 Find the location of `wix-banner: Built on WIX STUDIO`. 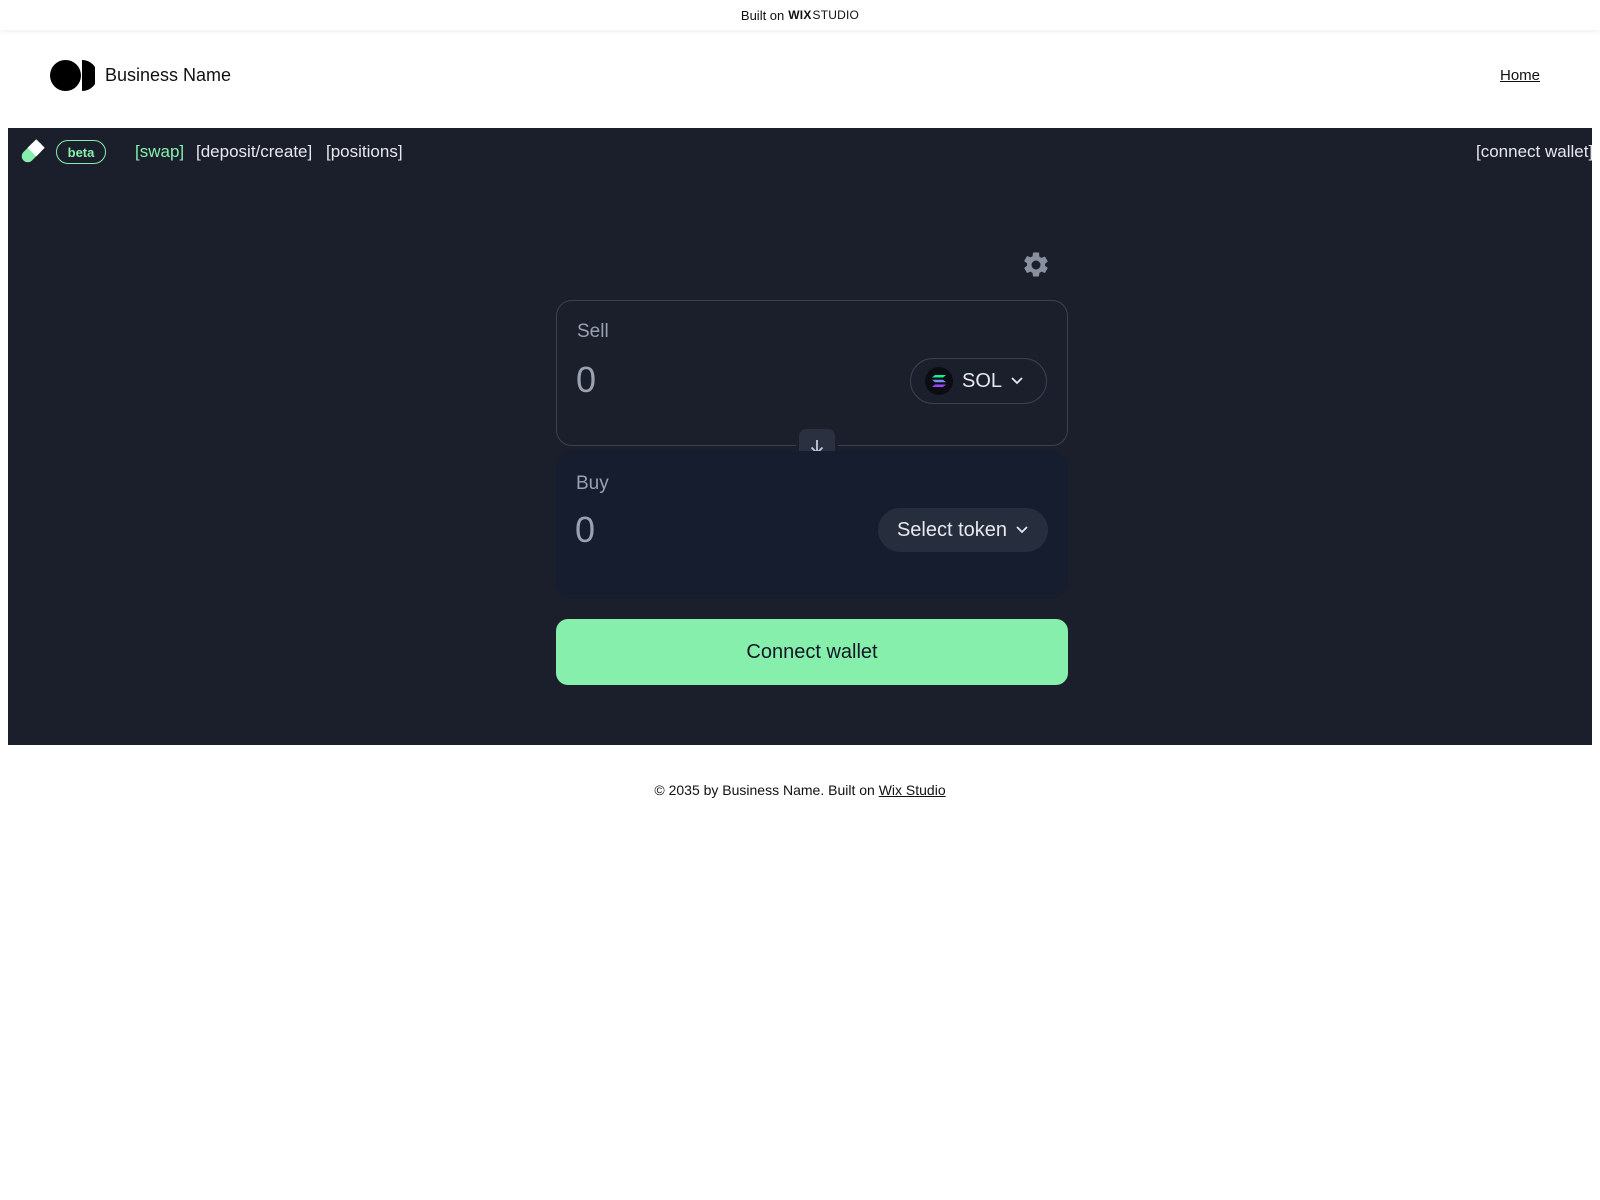

wix-banner: Built on WIX STUDIO is located at coordinates (800, 15).